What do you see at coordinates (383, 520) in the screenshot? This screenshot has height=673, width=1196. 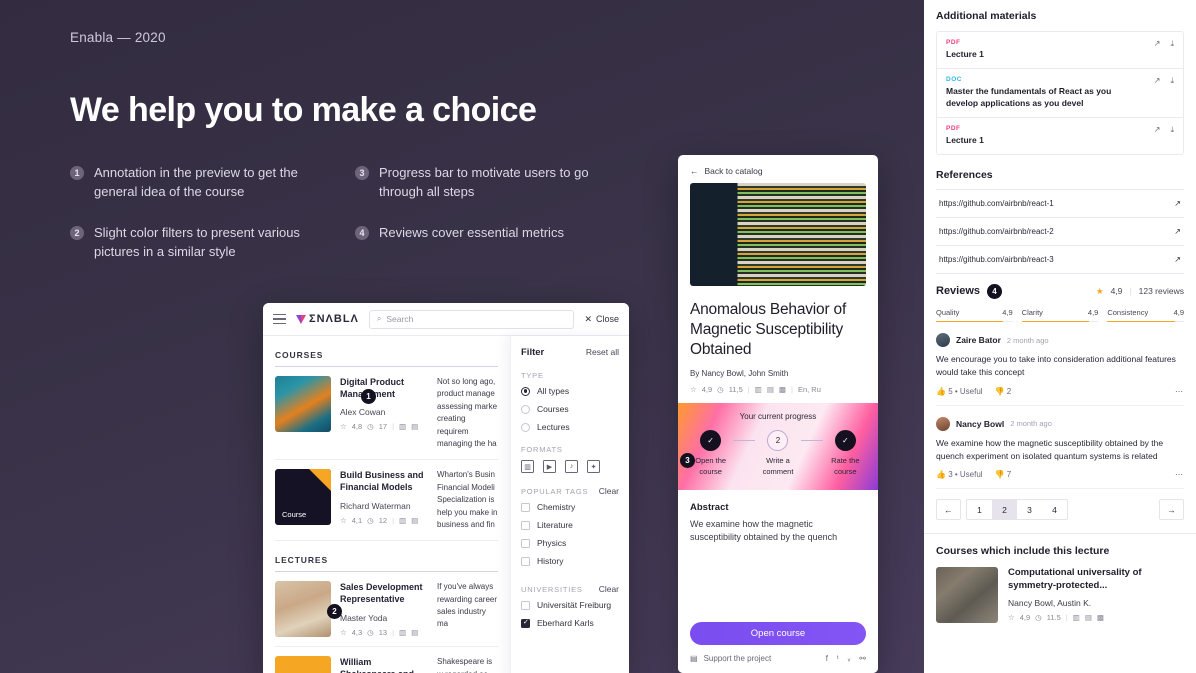 I see `course-duration: 12` at bounding box center [383, 520].